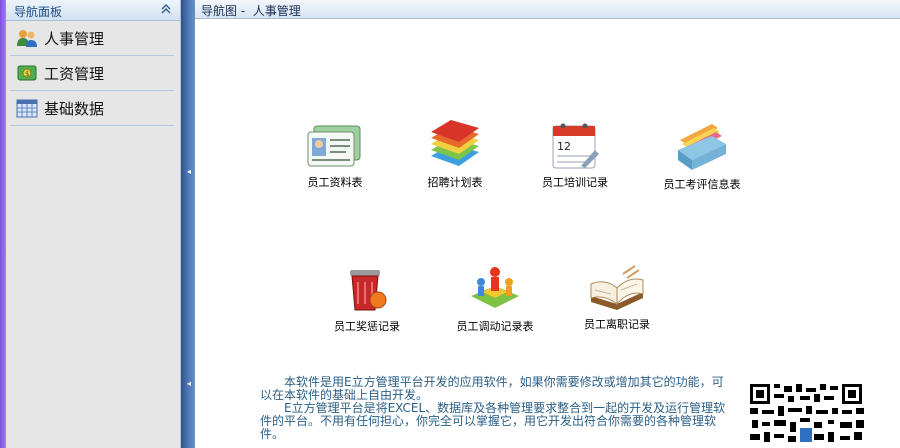  Describe the element at coordinates (367, 326) in the screenshot. I see `module-label: 员工奖惩记录` at that location.